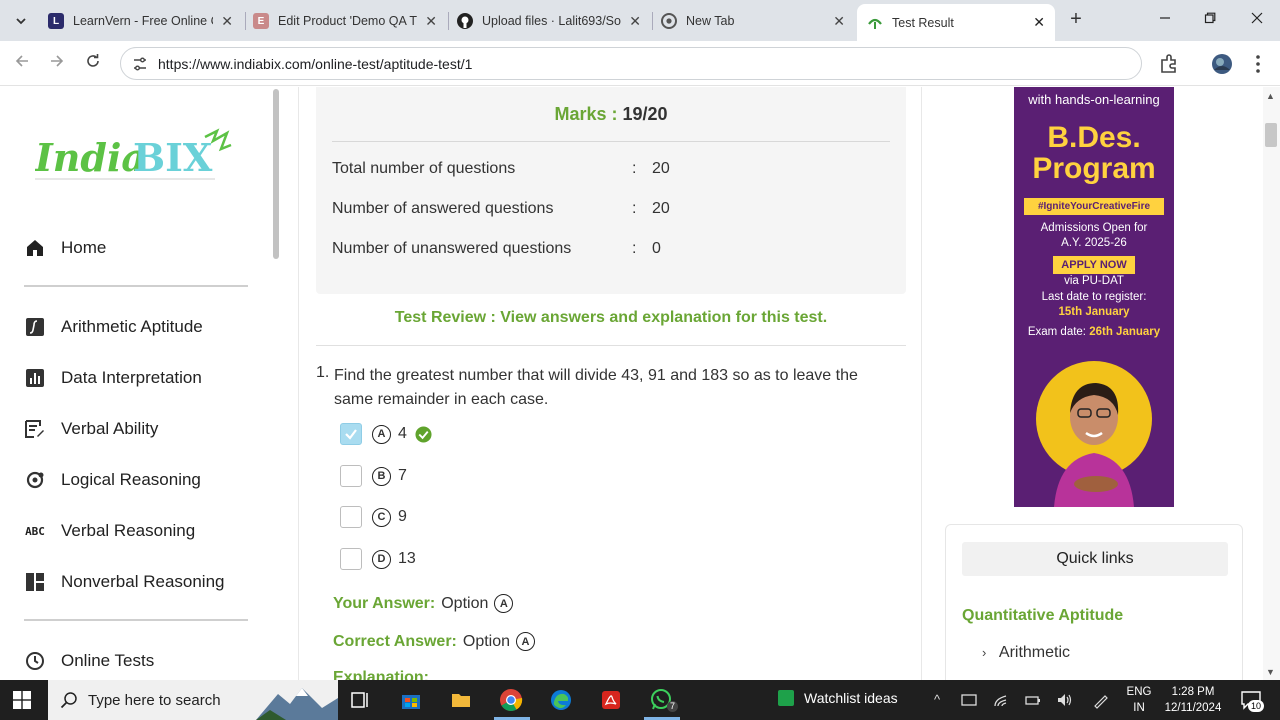 This screenshot has width=1280, height=720. What do you see at coordinates (411, 700) in the screenshot?
I see `microsoft-store-button` at bounding box center [411, 700].